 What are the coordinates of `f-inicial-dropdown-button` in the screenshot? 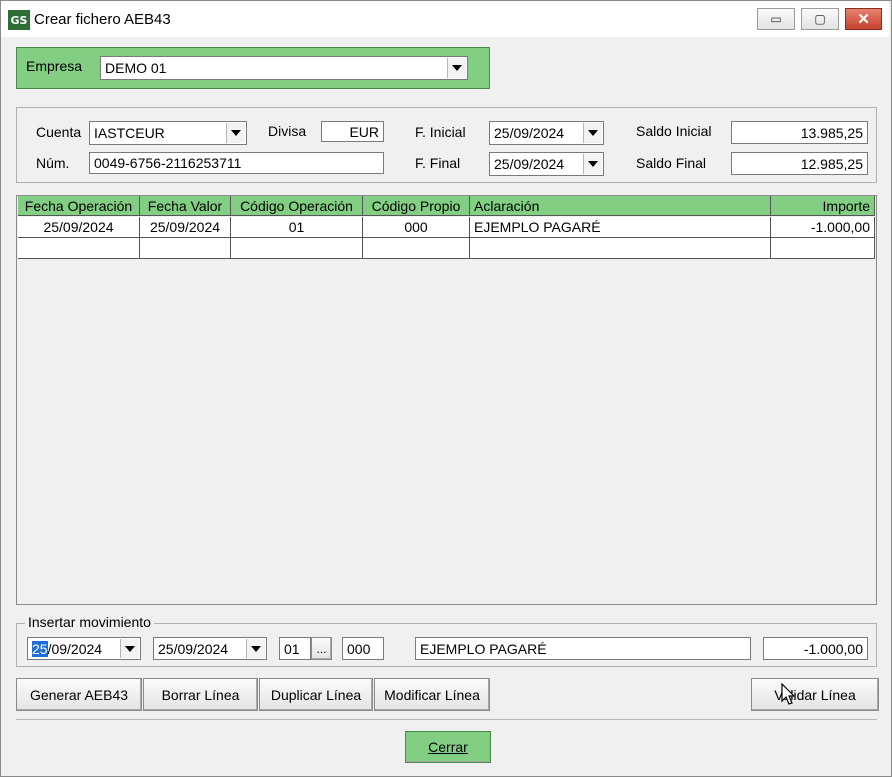 It's located at (592, 133).